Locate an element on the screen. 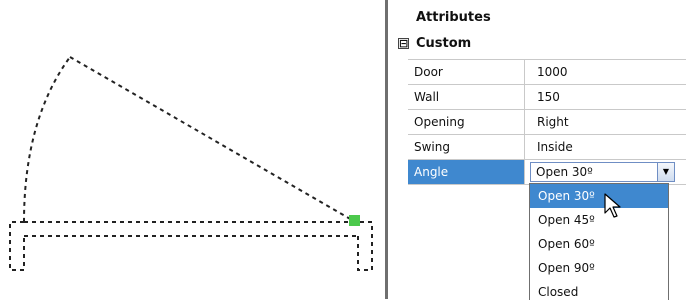  dropdown-option-open-60: Open 60º is located at coordinates (599, 244).